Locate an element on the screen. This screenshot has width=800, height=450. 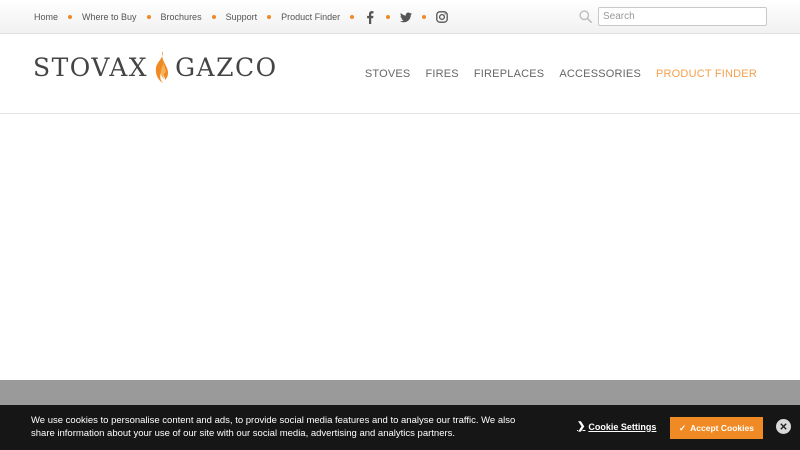
cookie-settings-link: ❯ Cookie Settings is located at coordinates (616, 426).